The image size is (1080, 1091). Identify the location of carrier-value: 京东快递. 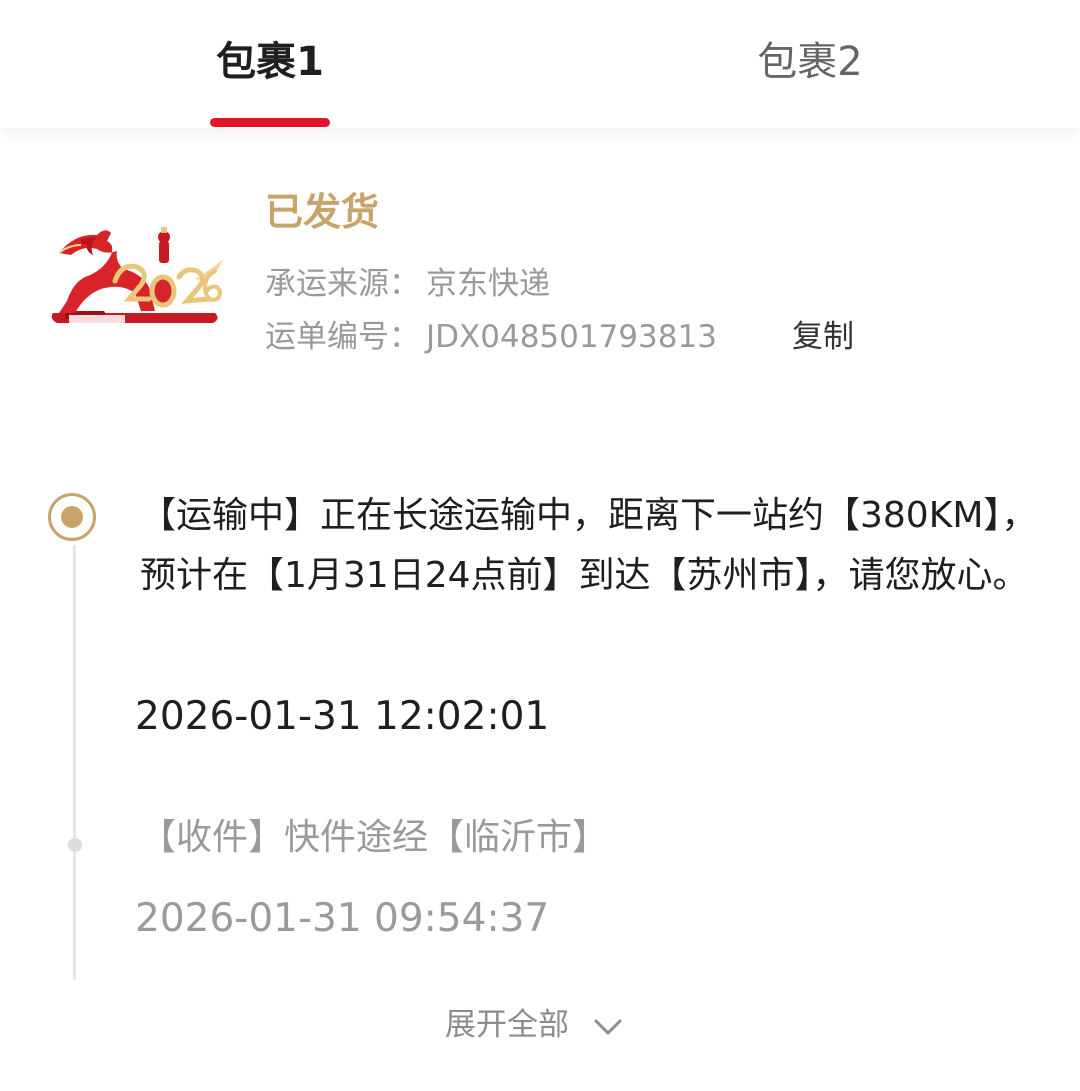
(488, 284).